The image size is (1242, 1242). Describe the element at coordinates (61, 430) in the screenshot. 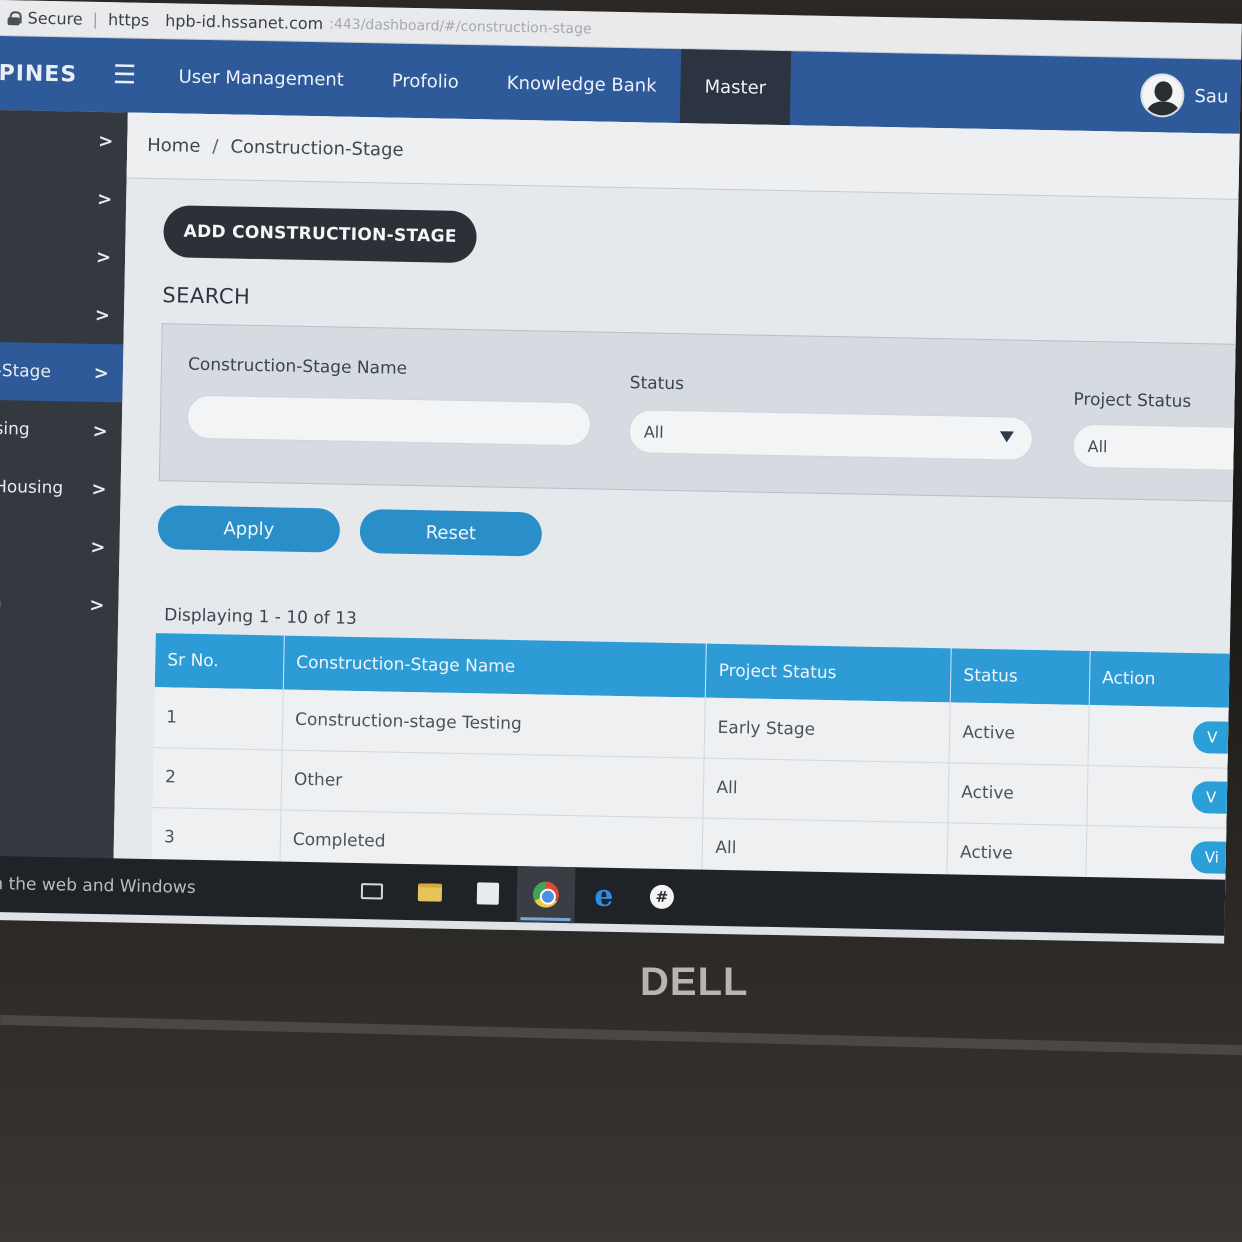

I see `sidebar-item-housing: using >` at that location.